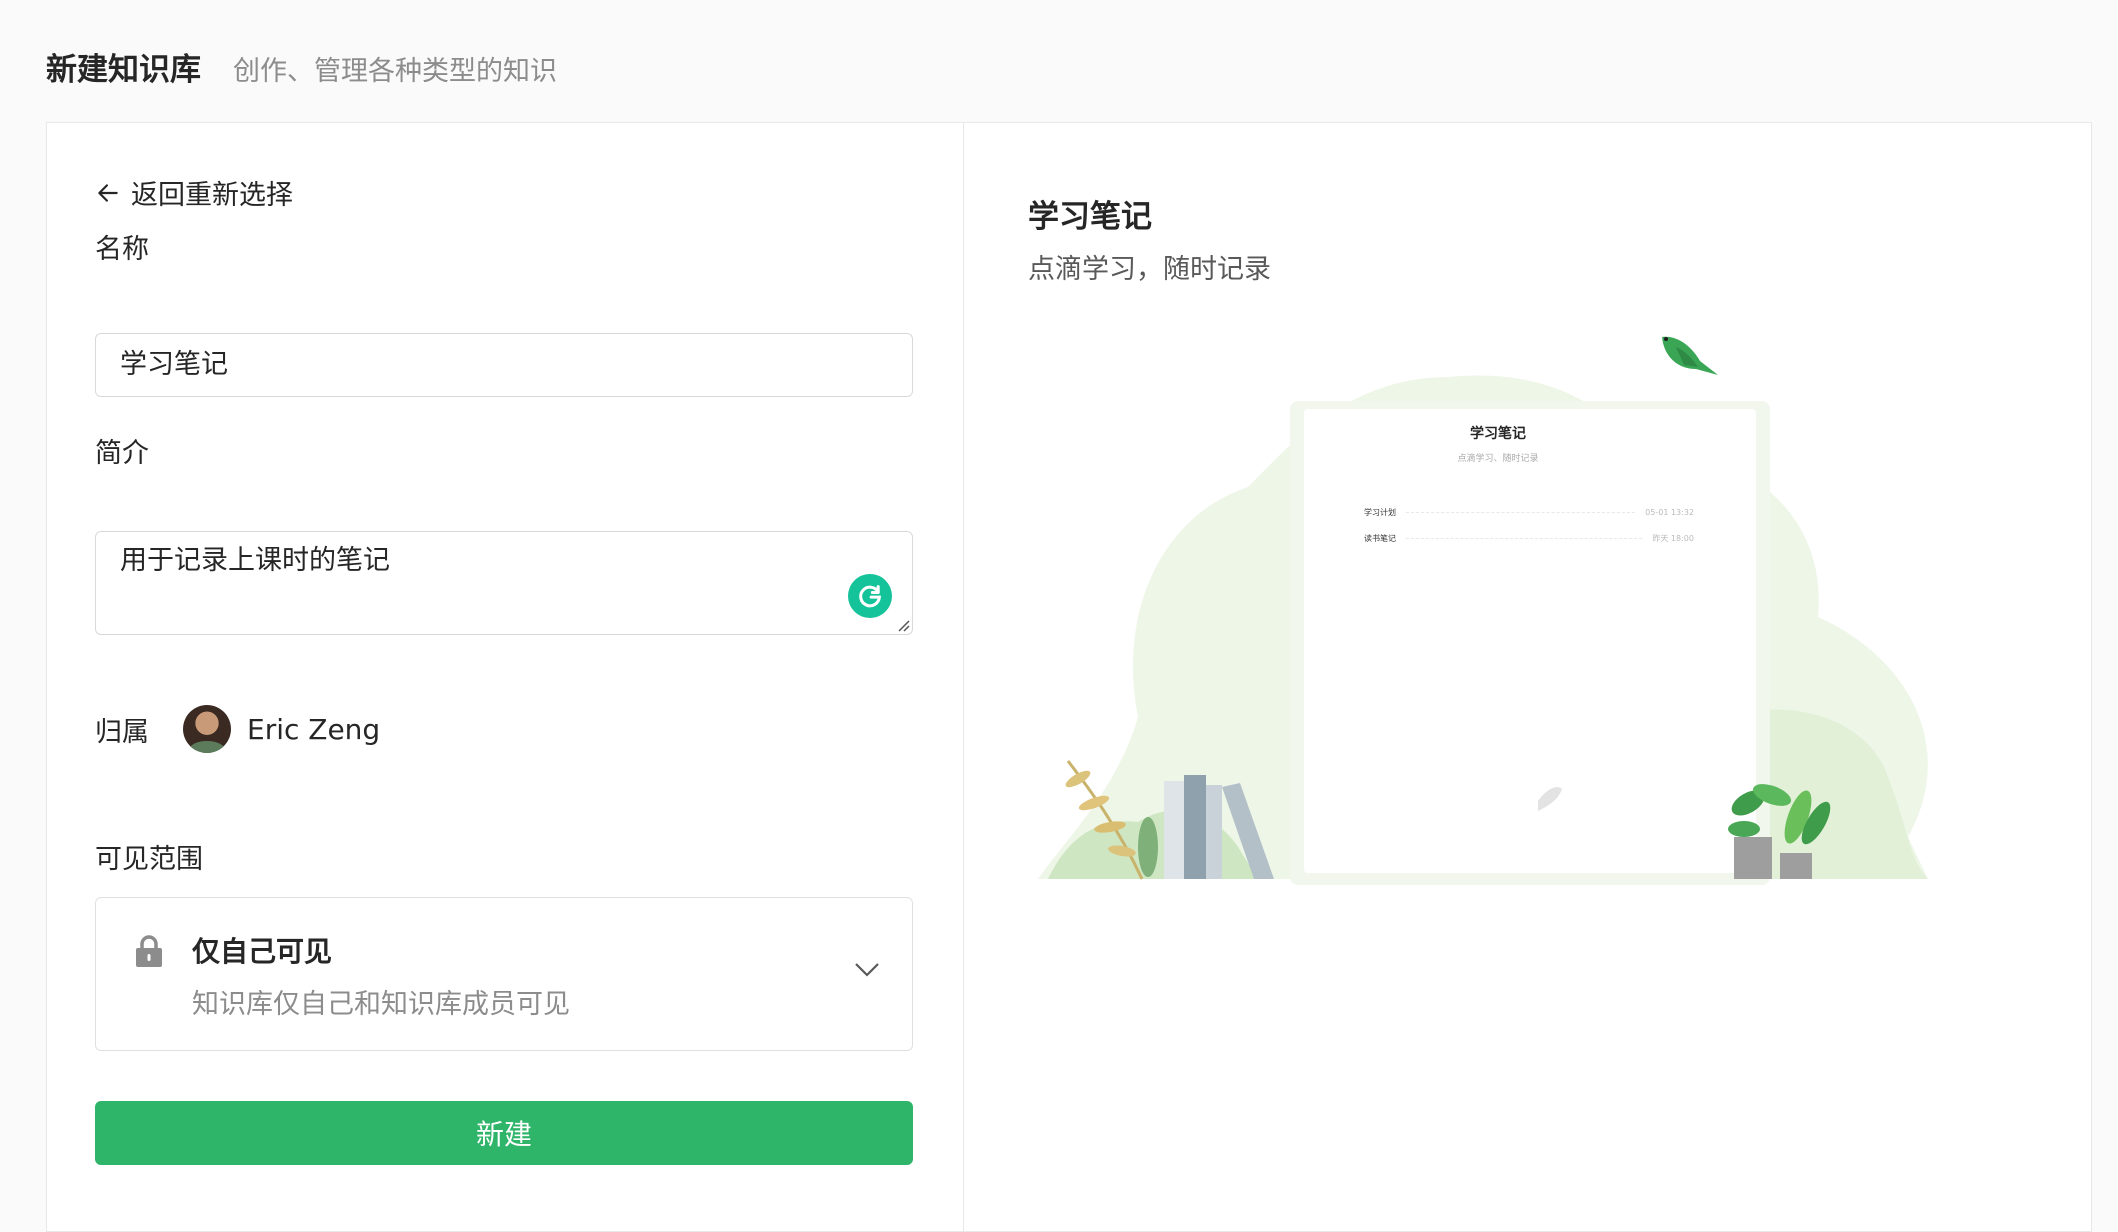  I want to click on visibility-title: 仅自己可见, so click(262, 951).